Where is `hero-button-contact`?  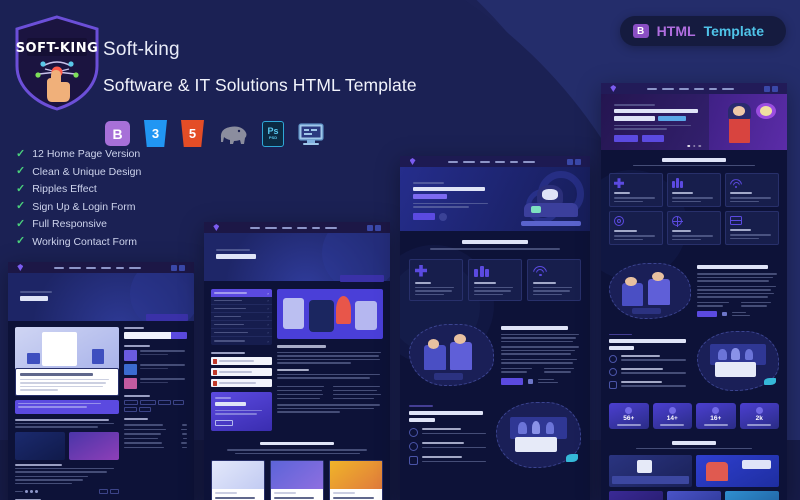
hero-button-contact is located at coordinates (626, 138).